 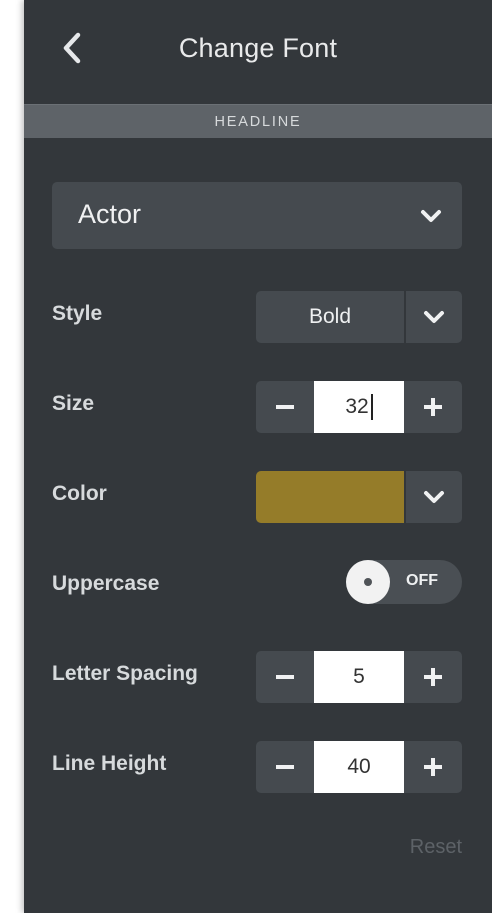 I want to click on style-dropdown-toggle, so click(x=434, y=317).